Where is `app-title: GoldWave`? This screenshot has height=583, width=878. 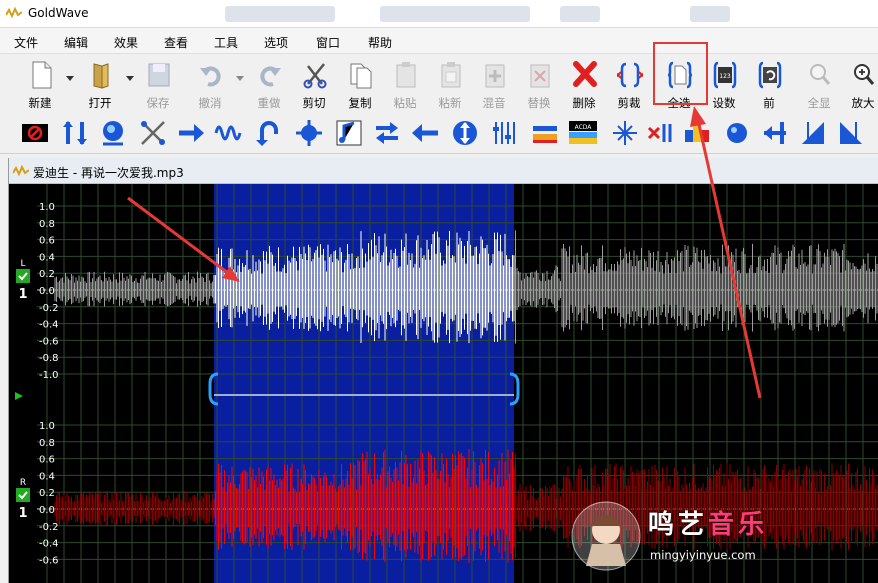 app-title: GoldWave is located at coordinates (58, 13).